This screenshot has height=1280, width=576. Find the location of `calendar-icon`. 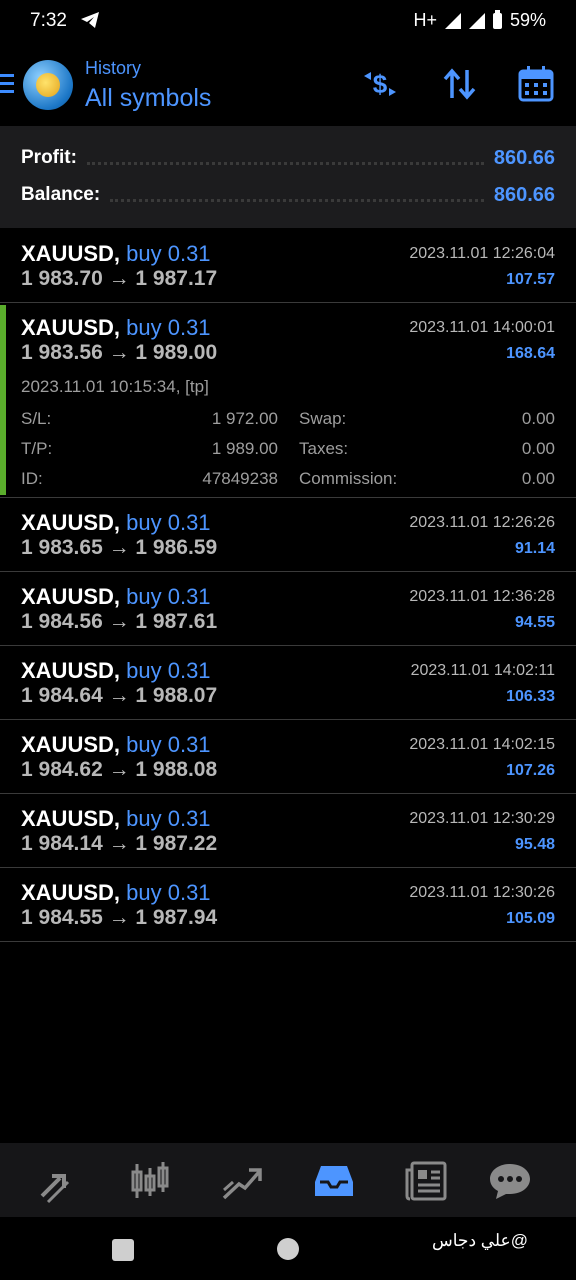

calendar-icon is located at coordinates (536, 84).